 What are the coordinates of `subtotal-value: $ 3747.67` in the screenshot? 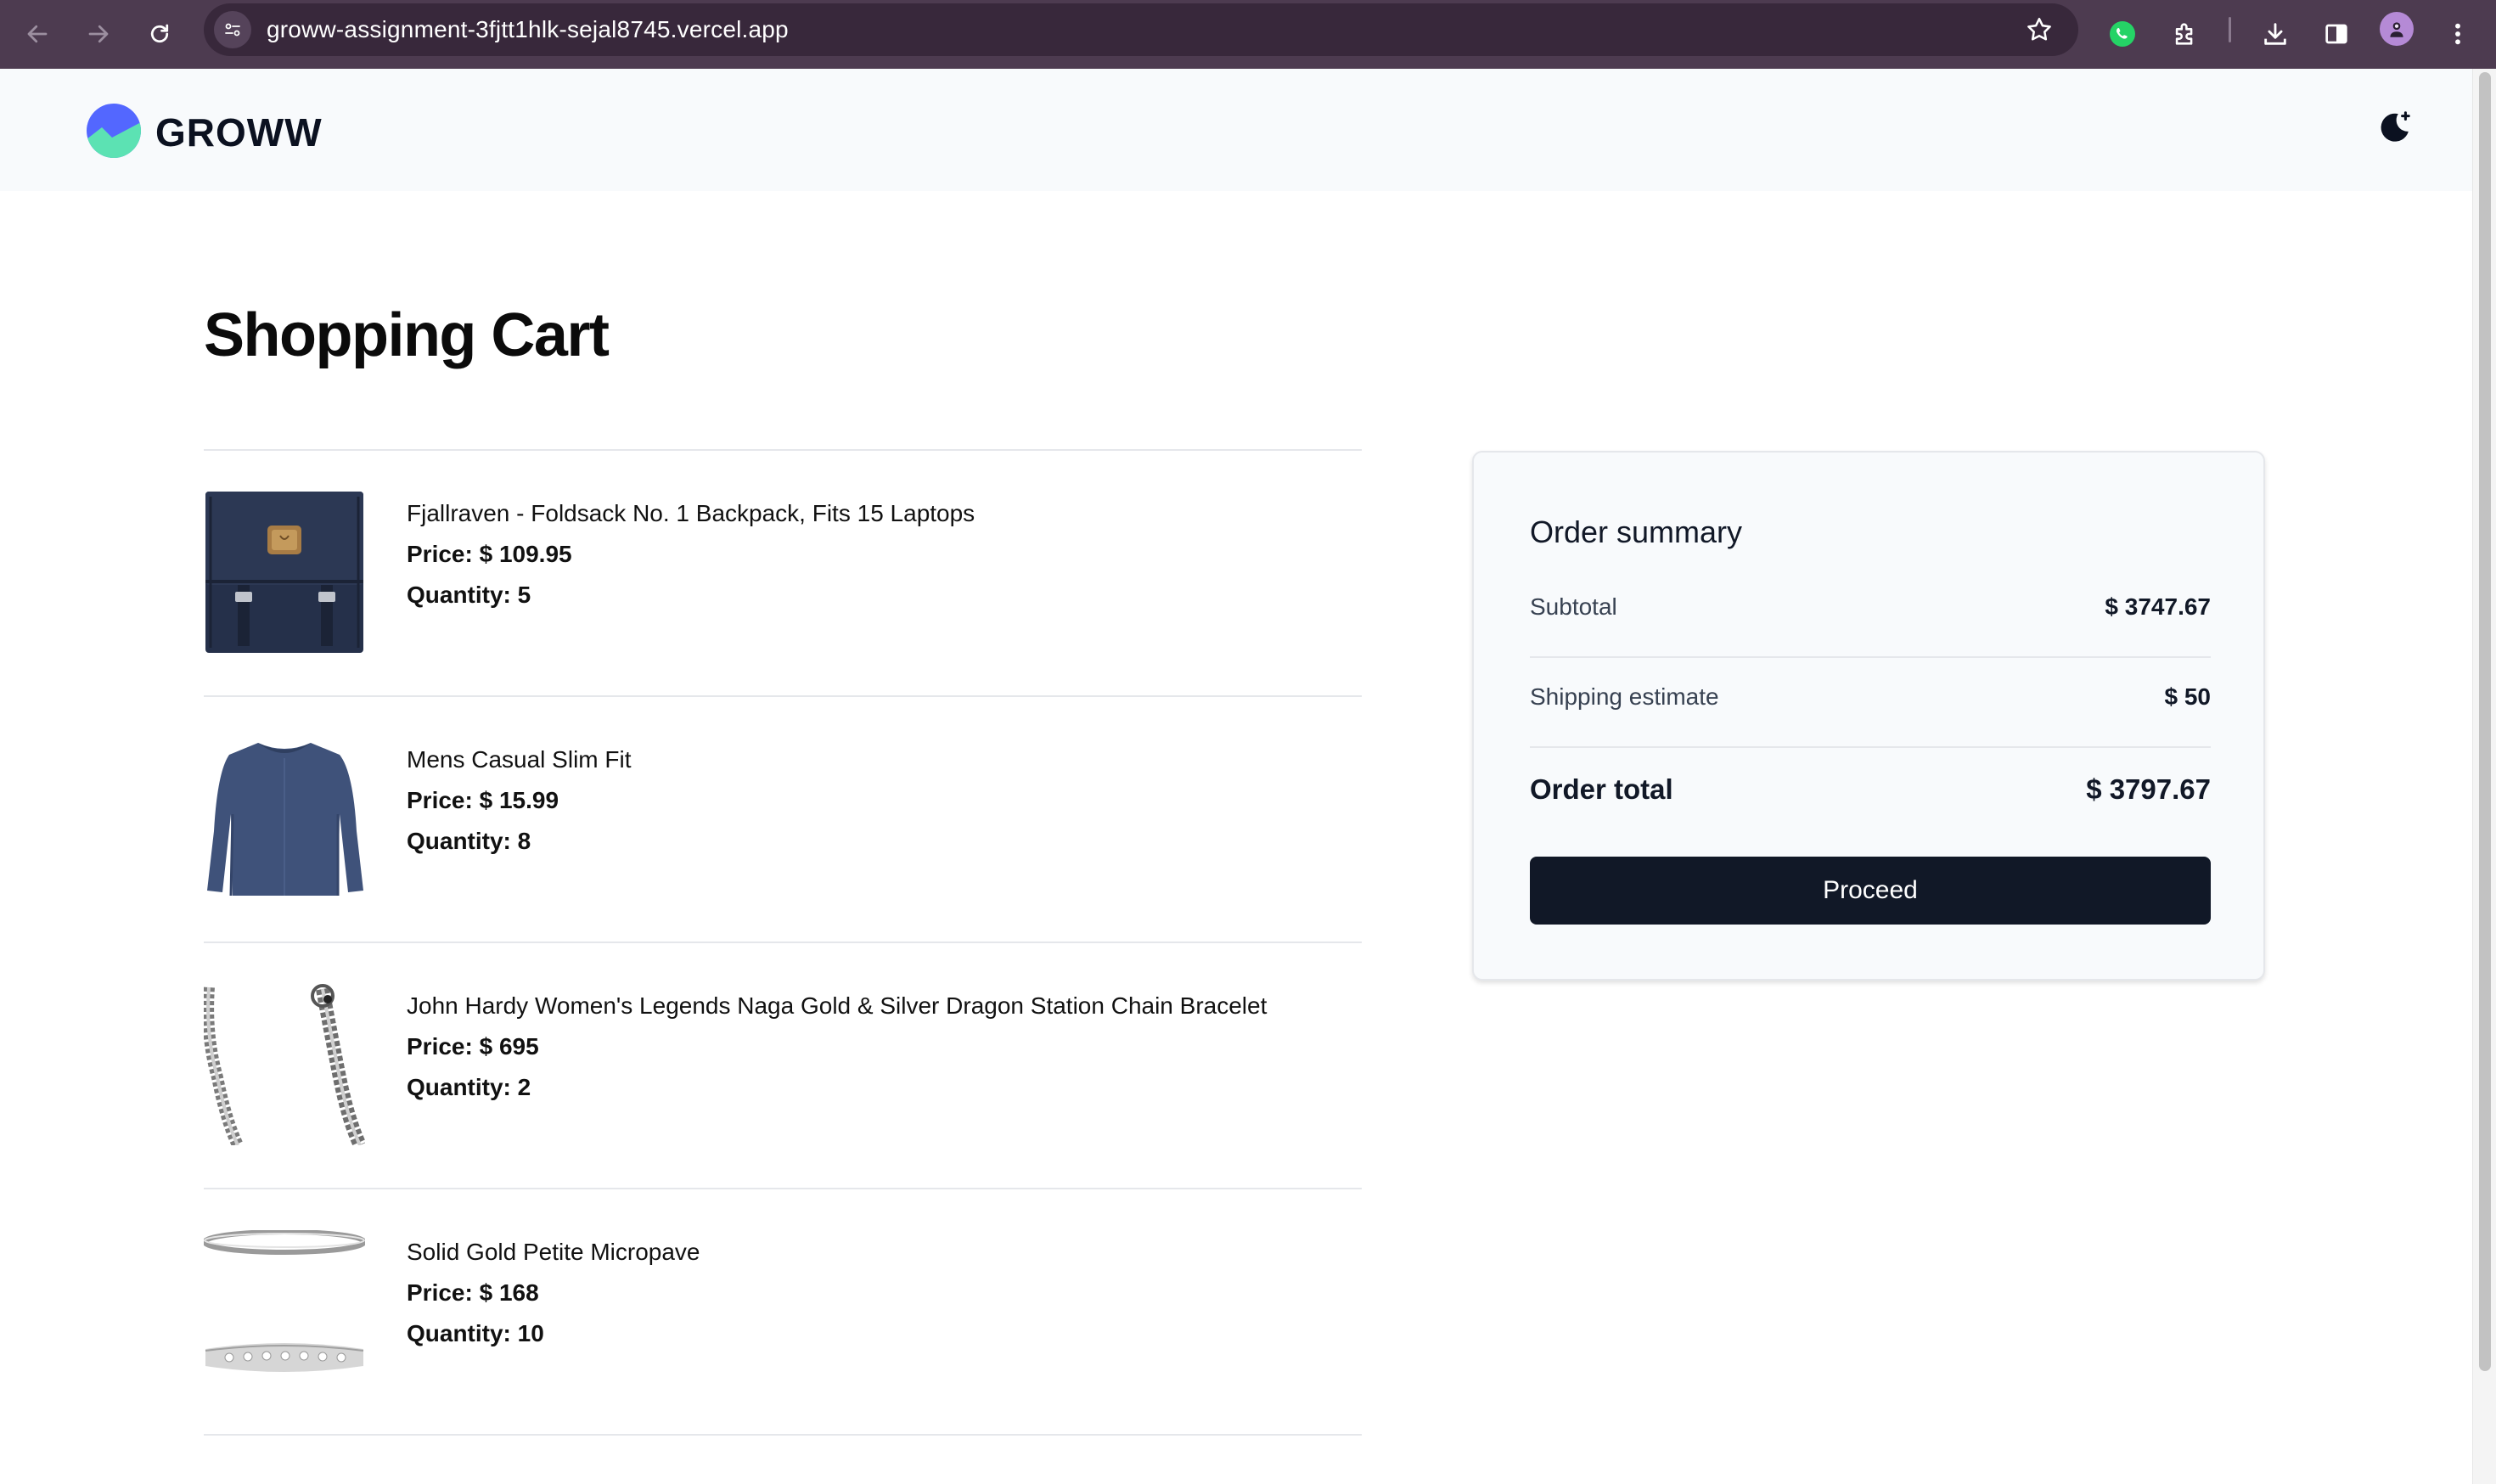 It's located at (2158, 607).